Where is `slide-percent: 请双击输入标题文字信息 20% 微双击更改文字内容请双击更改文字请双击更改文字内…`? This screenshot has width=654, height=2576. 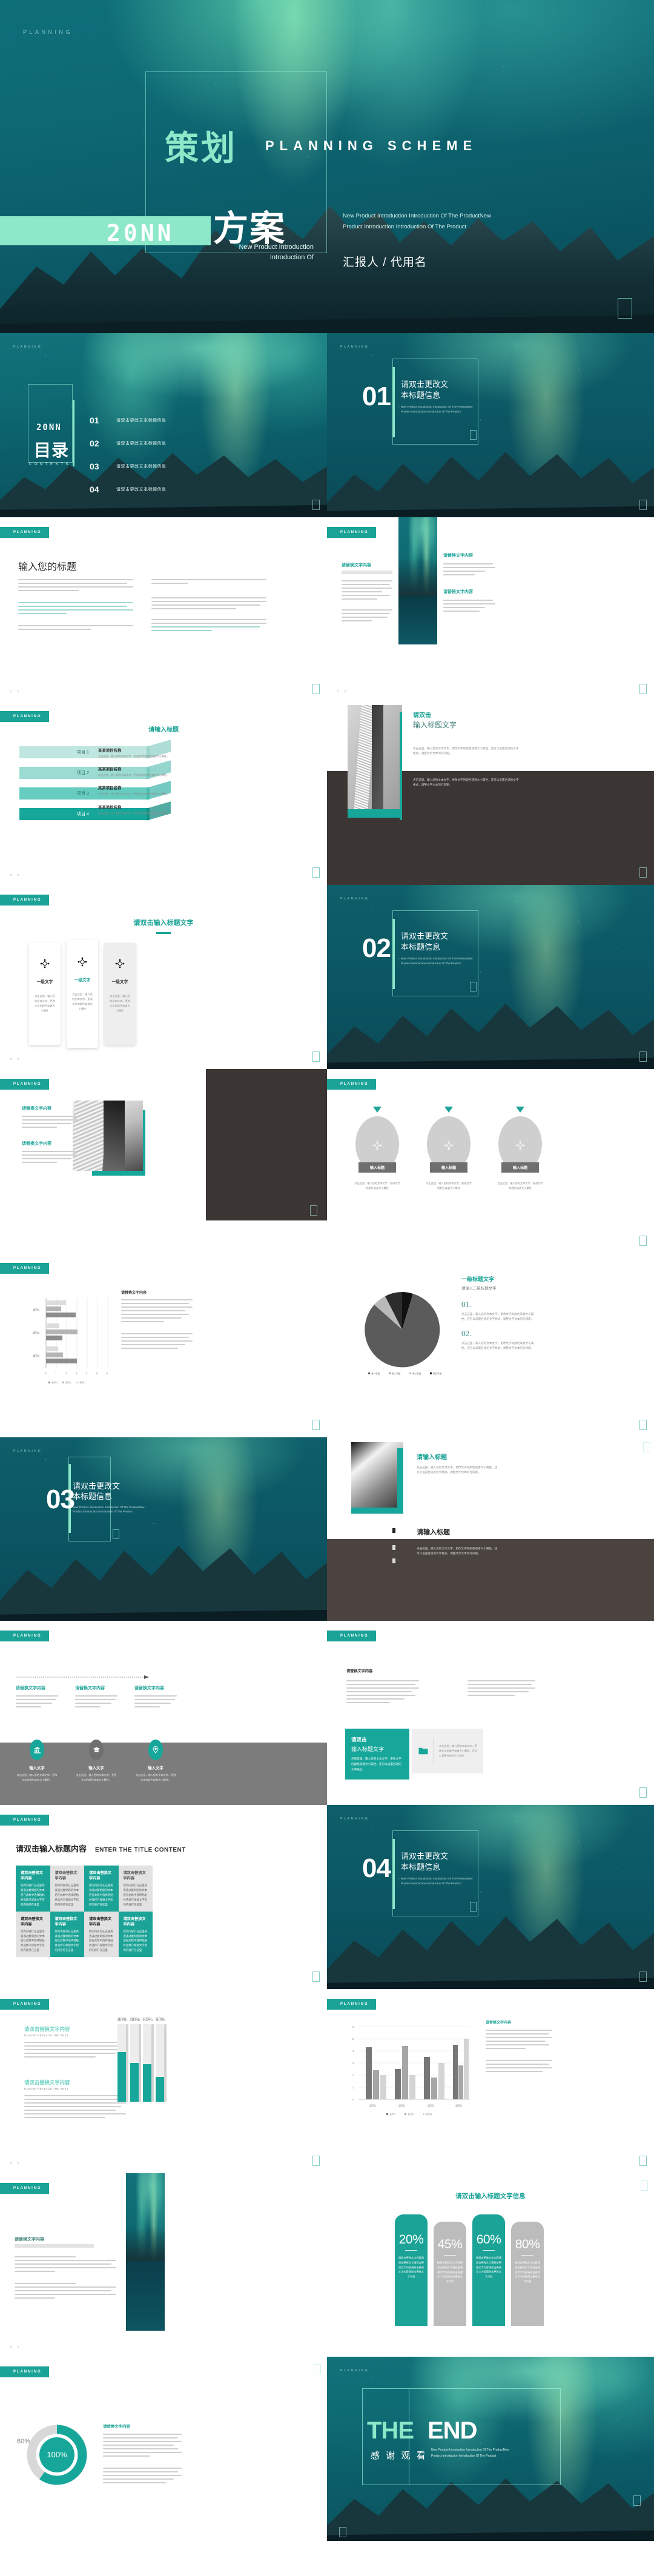 slide-percent: 请双击输入标题文字信息 20% 微双击更改文字内容请双击更改文字请双击更改文字内… is located at coordinates (490, 2265).